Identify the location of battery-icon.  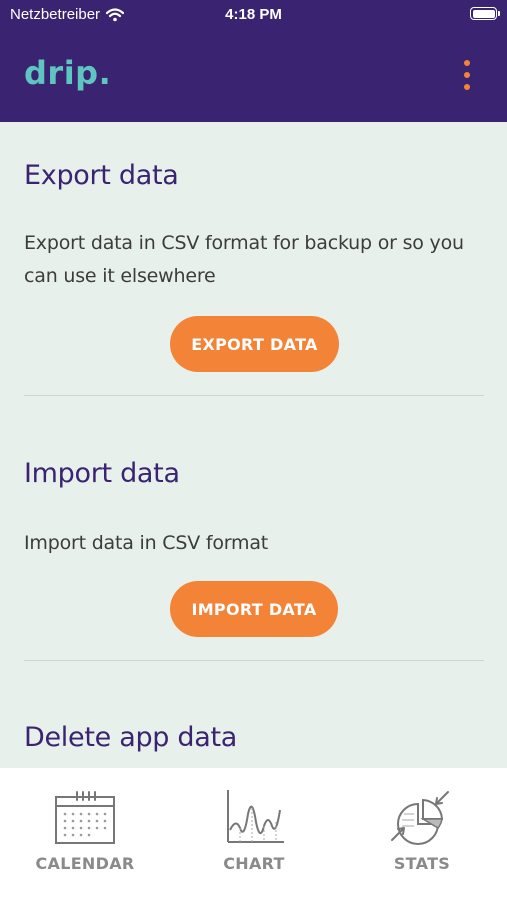
(485, 13).